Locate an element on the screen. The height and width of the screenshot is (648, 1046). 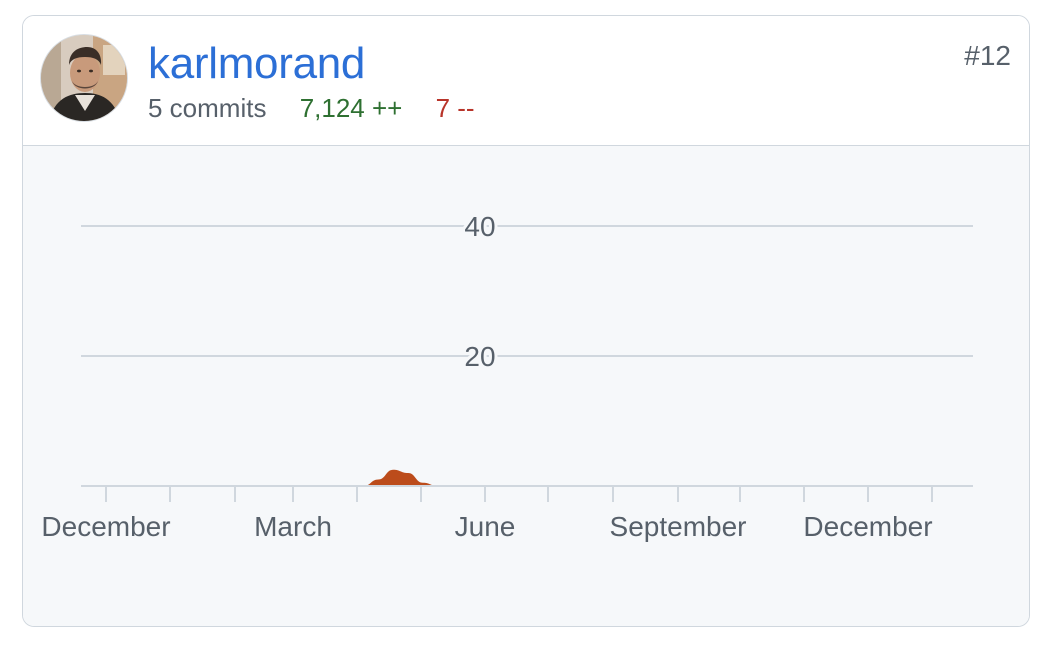
username-link: karlmorand is located at coordinates (256, 64).